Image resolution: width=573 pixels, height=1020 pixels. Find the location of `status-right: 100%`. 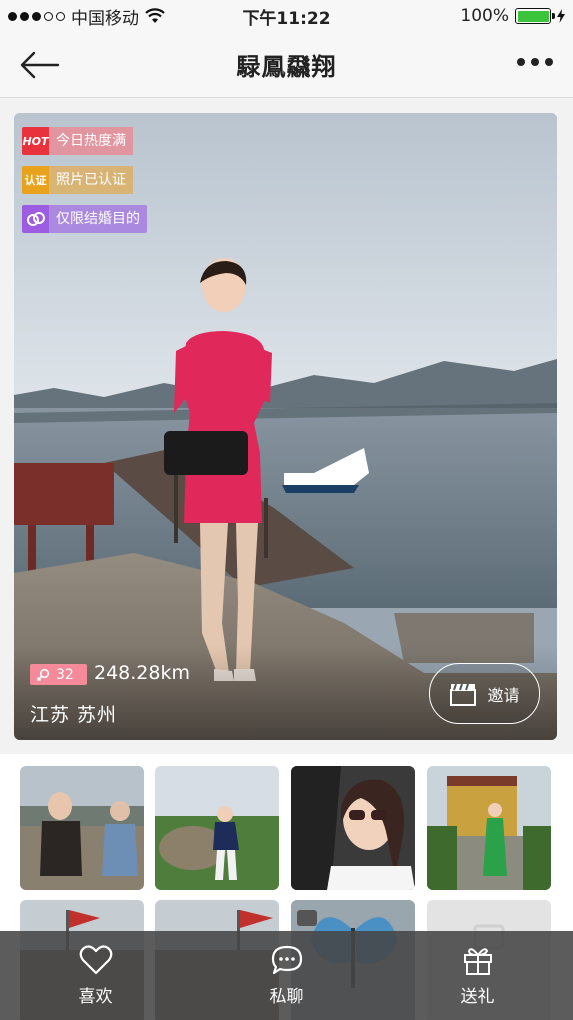

status-right: 100% is located at coordinates (512, 16).